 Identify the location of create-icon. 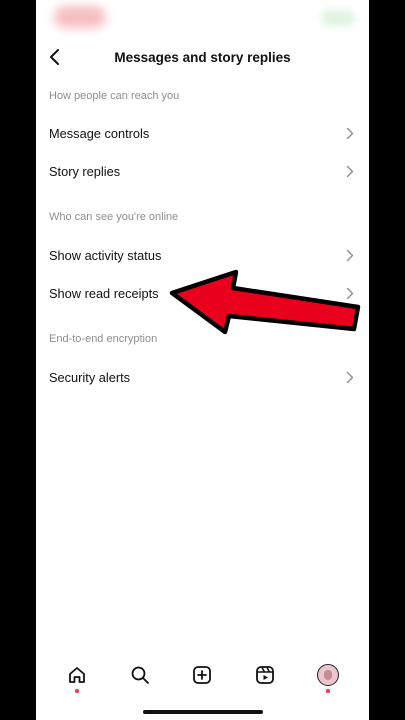
(202, 675).